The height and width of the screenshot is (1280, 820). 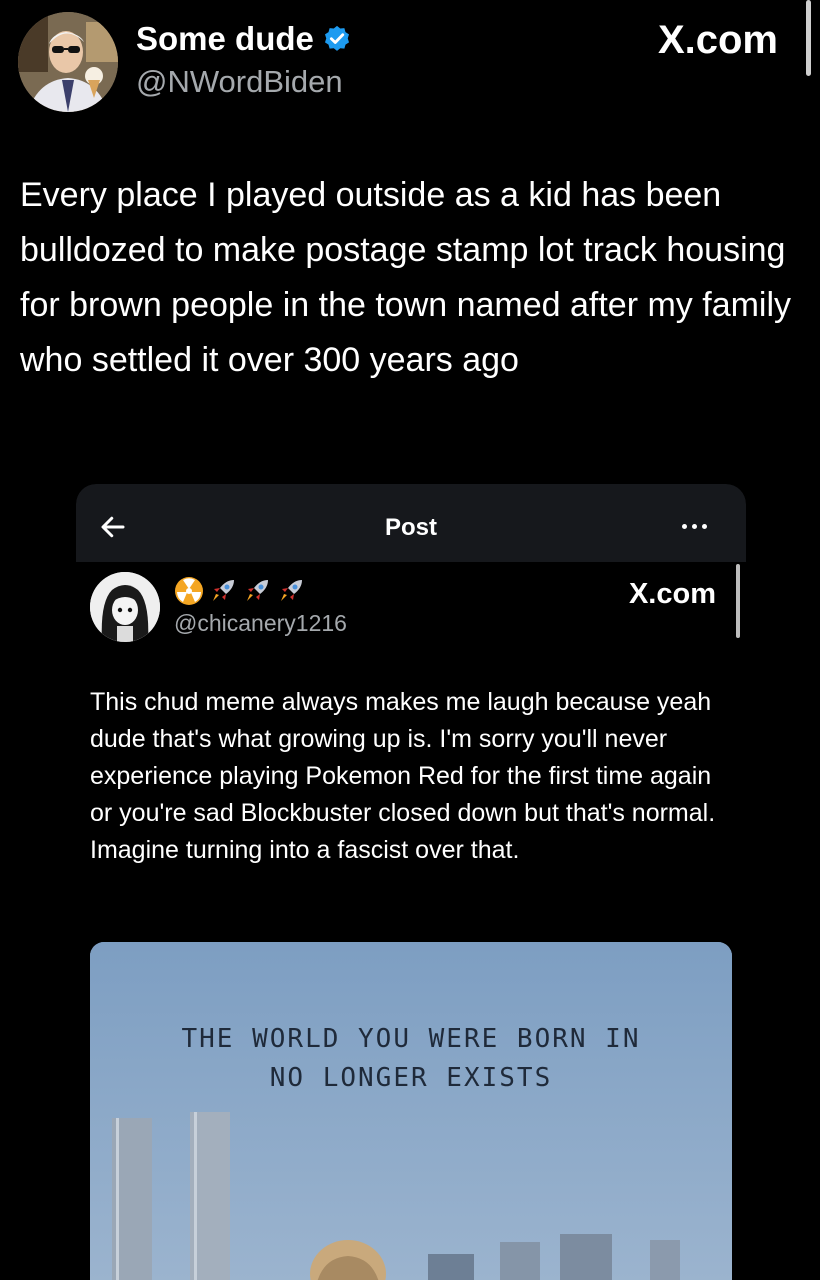 I want to click on more-dots-icon, so click(x=694, y=526).